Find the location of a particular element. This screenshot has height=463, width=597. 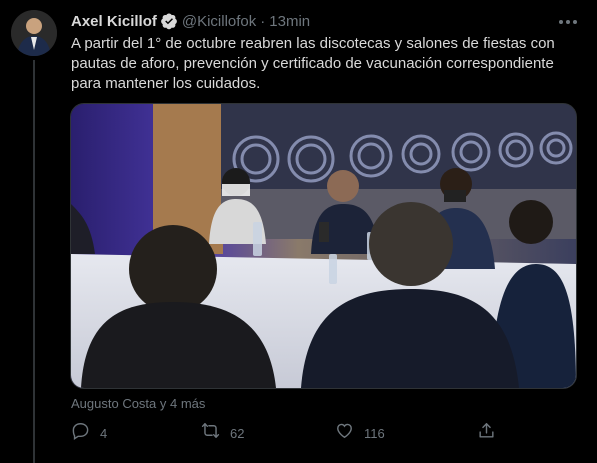

avatar is located at coordinates (34, 33).